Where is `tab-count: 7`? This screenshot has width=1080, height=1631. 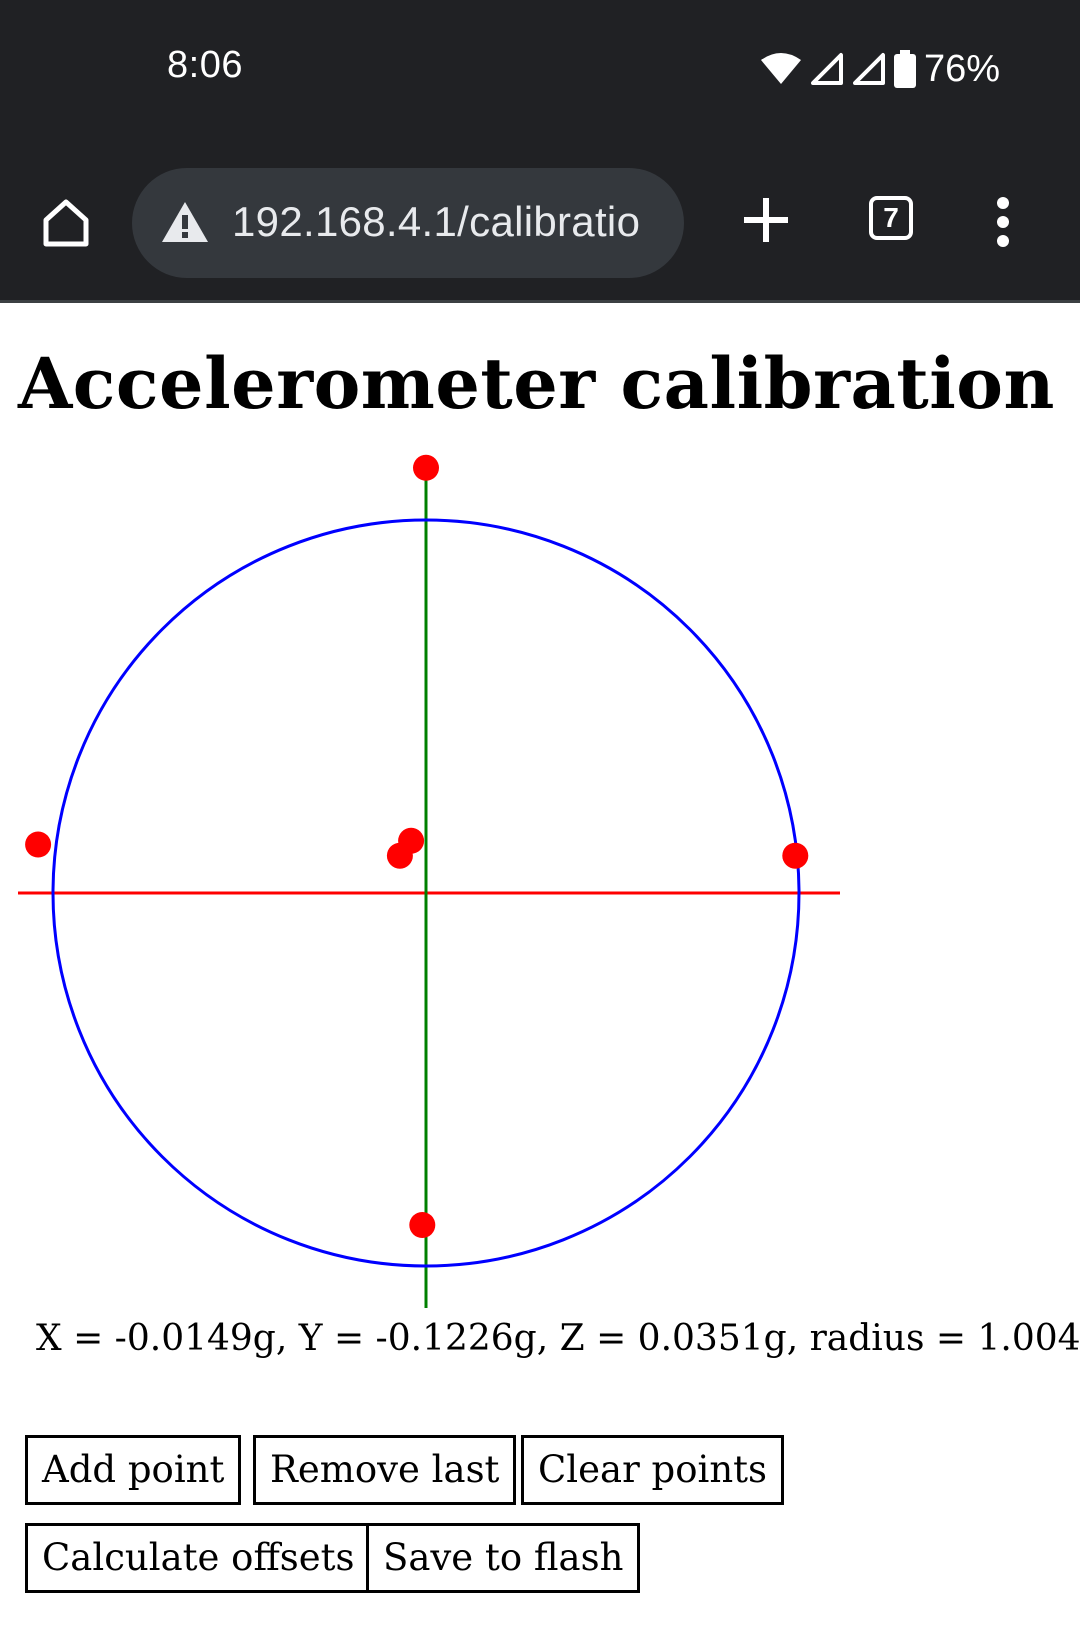
tab-count: 7 is located at coordinates (891, 217).